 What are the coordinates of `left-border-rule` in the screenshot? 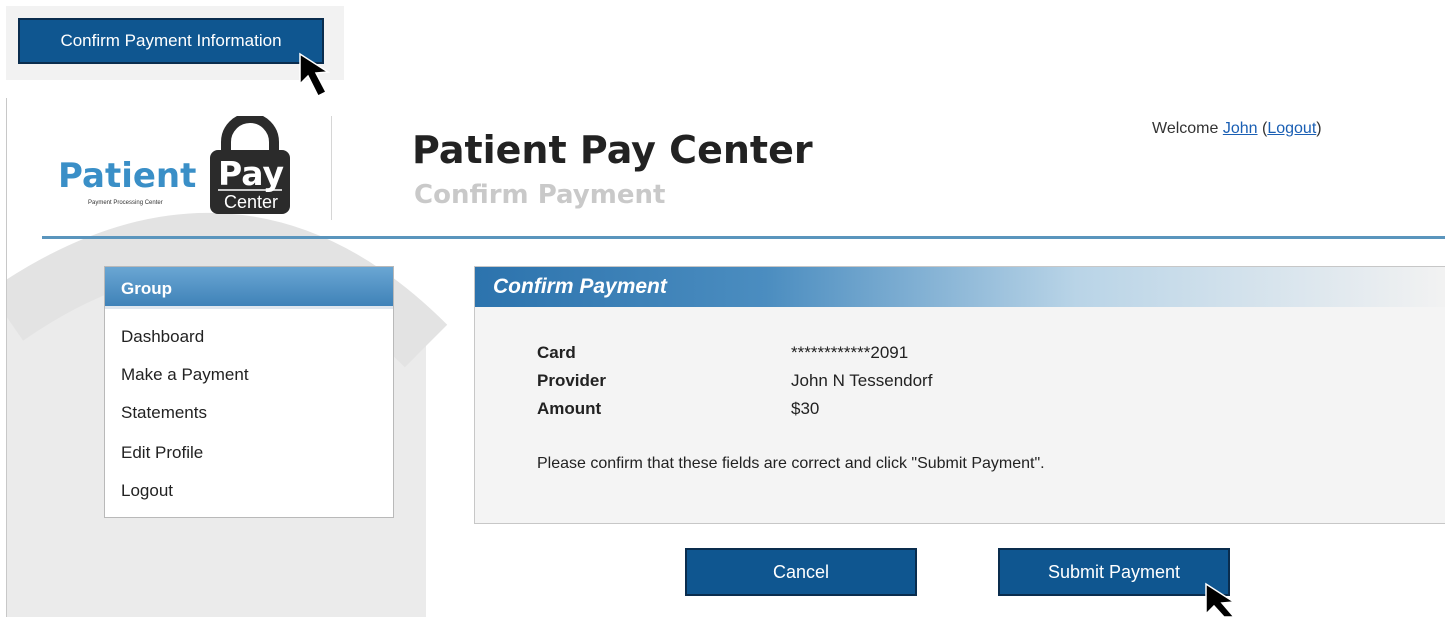 It's located at (6, 357).